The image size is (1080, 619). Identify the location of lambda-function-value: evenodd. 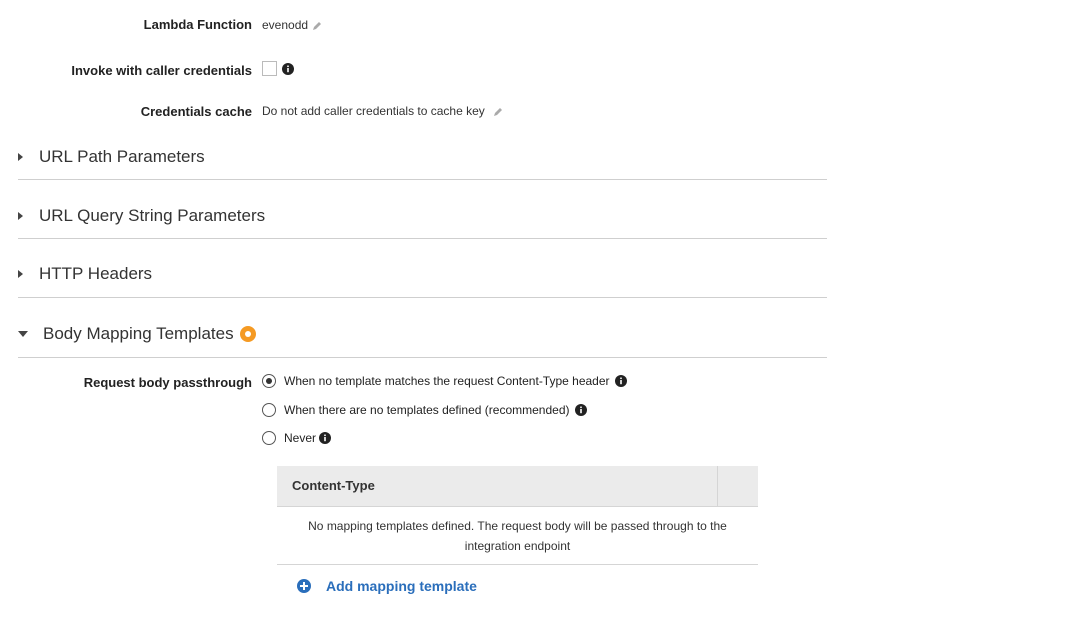
(292, 25).